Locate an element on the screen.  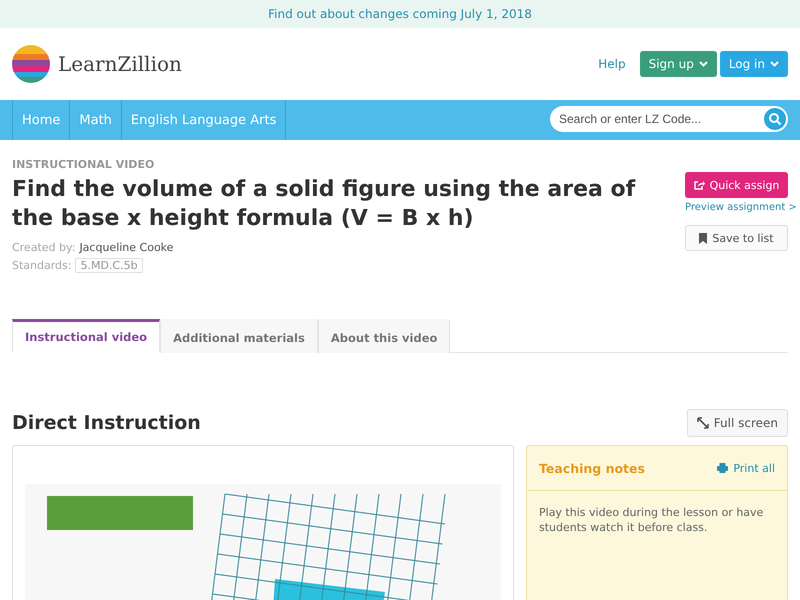
share-icon is located at coordinates (699, 185).